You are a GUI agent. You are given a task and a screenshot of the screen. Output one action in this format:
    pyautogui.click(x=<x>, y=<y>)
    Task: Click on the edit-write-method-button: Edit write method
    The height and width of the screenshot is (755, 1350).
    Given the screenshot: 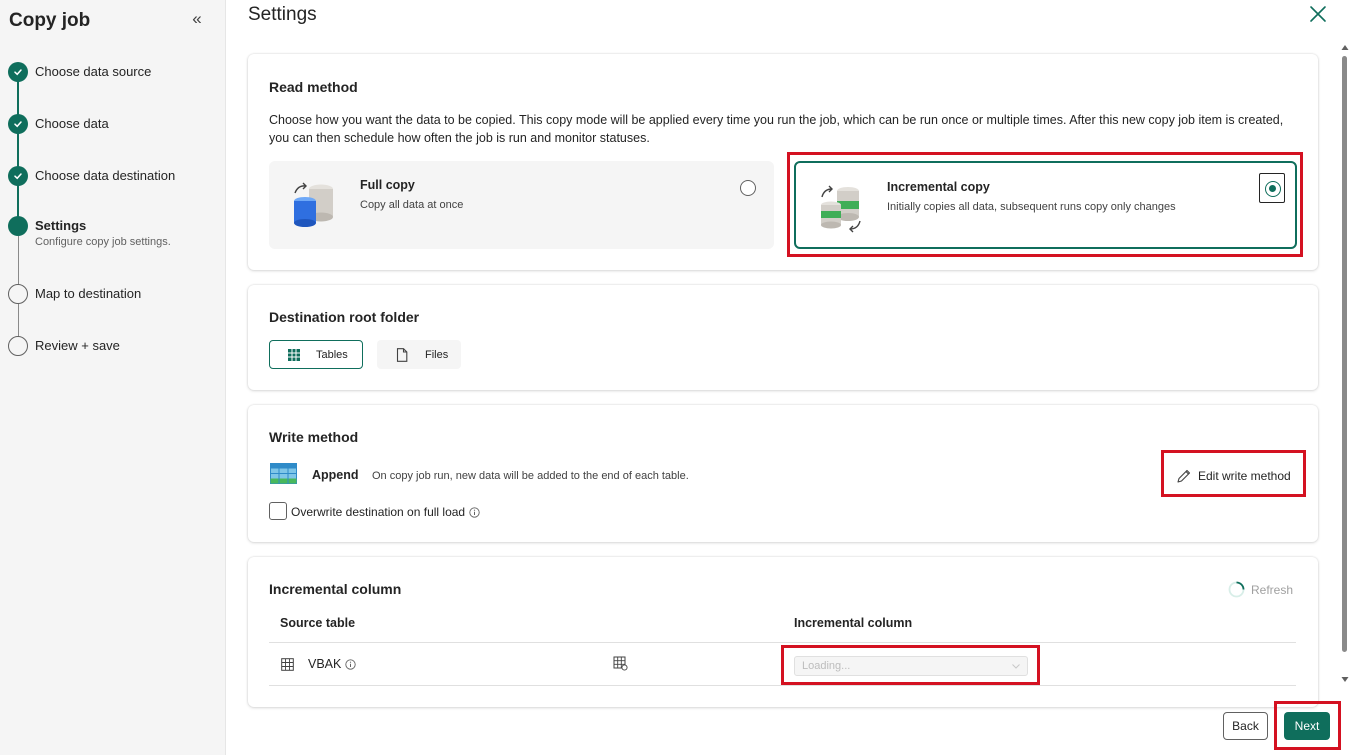 What is the action you would take?
    pyautogui.click(x=1239, y=476)
    